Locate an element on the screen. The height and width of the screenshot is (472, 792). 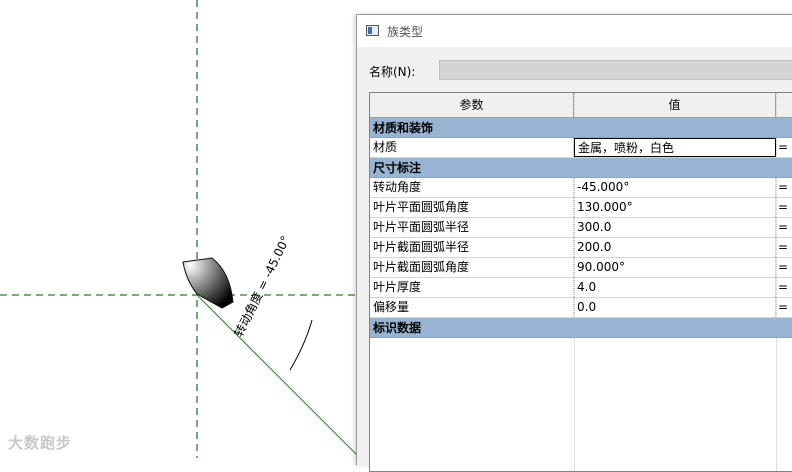
name-field is located at coordinates (615, 70).